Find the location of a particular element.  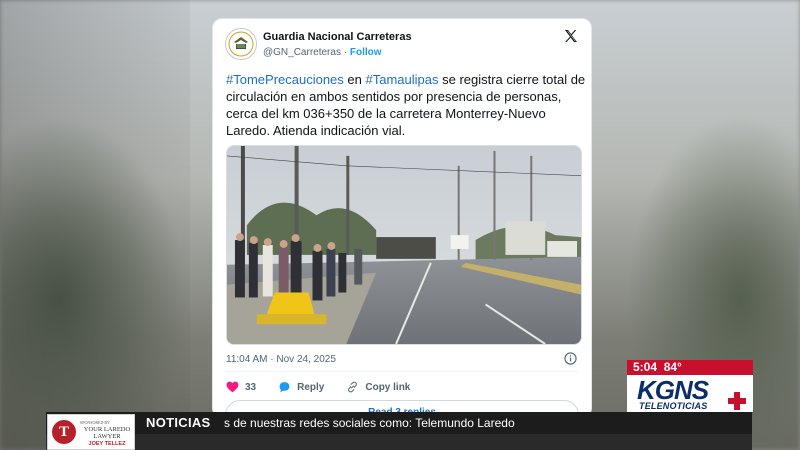

handle: @GN_Carreteras is located at coordinates (302, 52).